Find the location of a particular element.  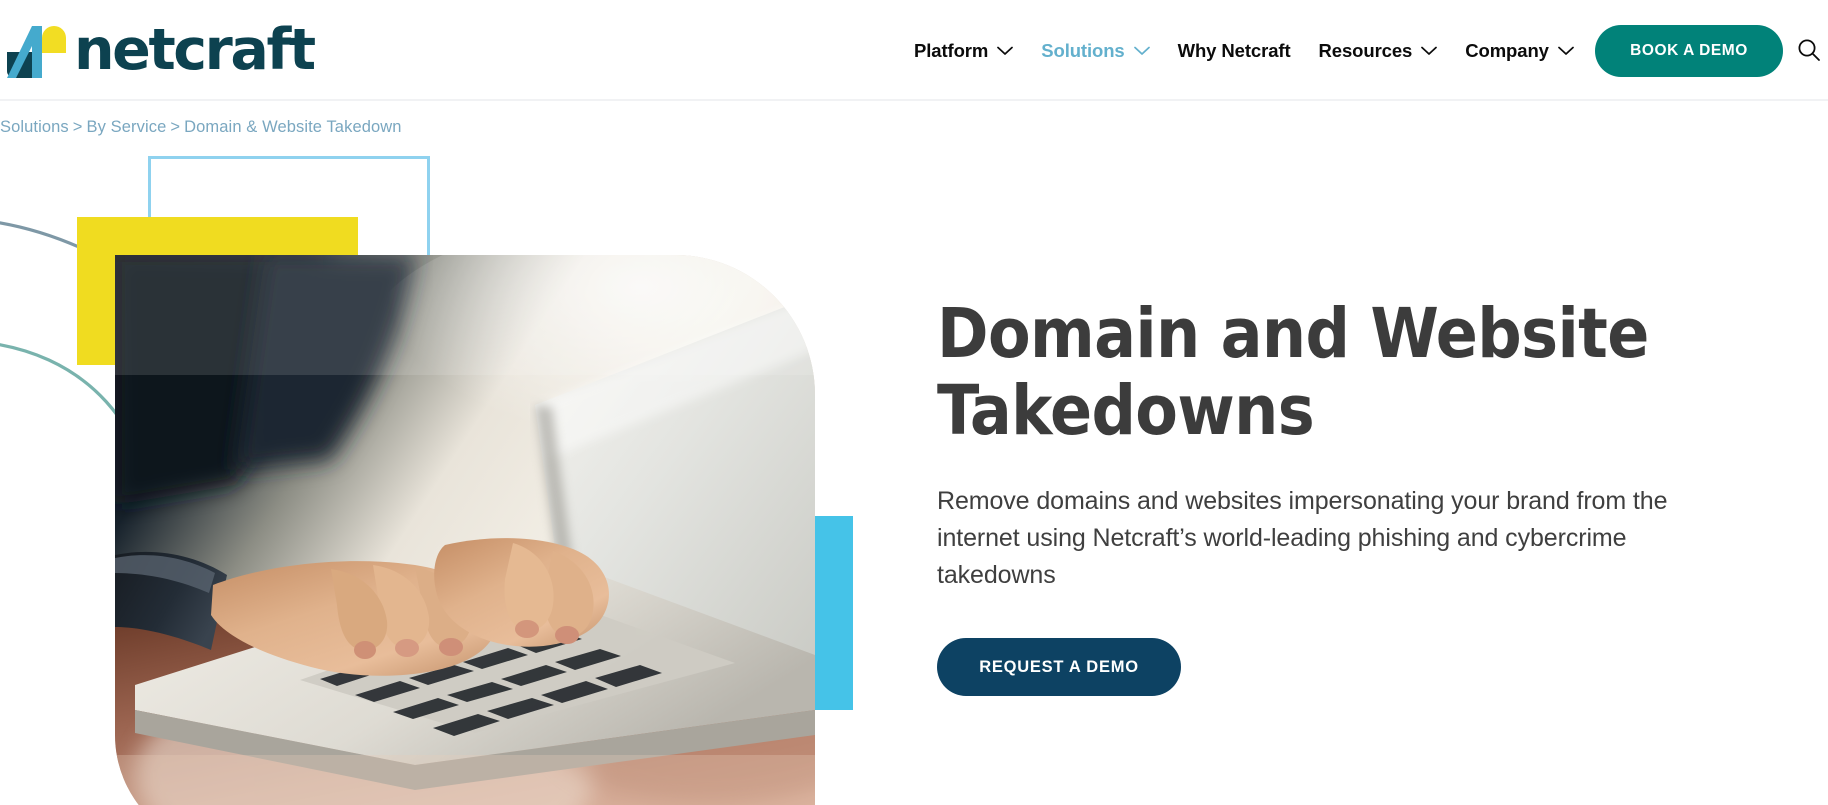

breadcrumb-item-solutions: Solutions is located at coordinates (34, 127).